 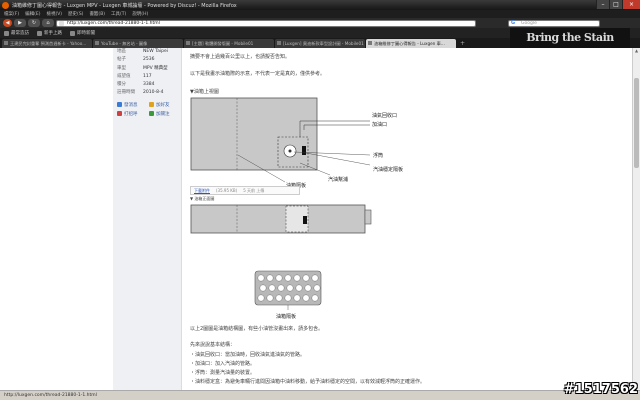 What do you see at coordinates (254, 134) in the screenshot?
I see `tank-body` at bounding box center [254, 134].